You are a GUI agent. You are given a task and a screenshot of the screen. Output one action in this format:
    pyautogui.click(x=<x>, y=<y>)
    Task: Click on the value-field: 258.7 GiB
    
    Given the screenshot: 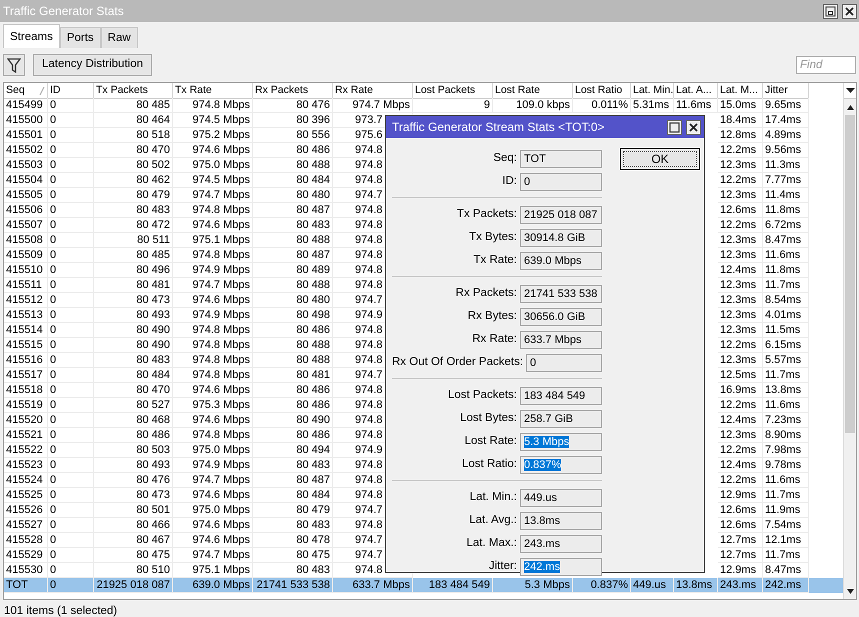 What is the action you would take?
    pyautogui.click(x=561, y=419)
    